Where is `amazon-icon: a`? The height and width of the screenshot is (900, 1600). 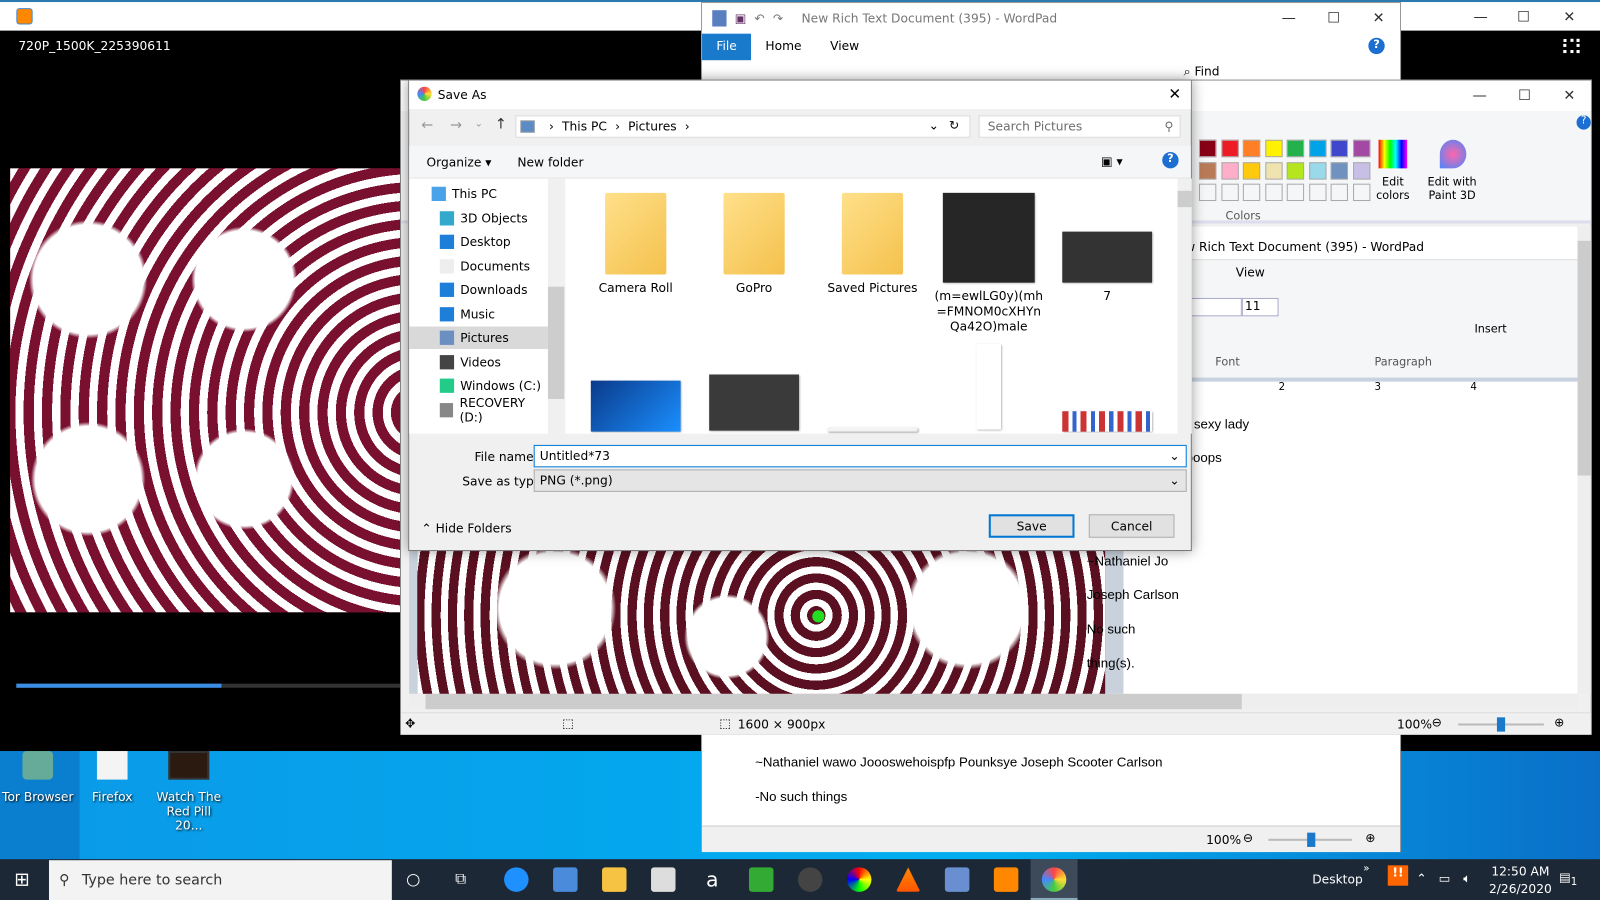
amazon-icon: a is located at coordinates (712, 879).